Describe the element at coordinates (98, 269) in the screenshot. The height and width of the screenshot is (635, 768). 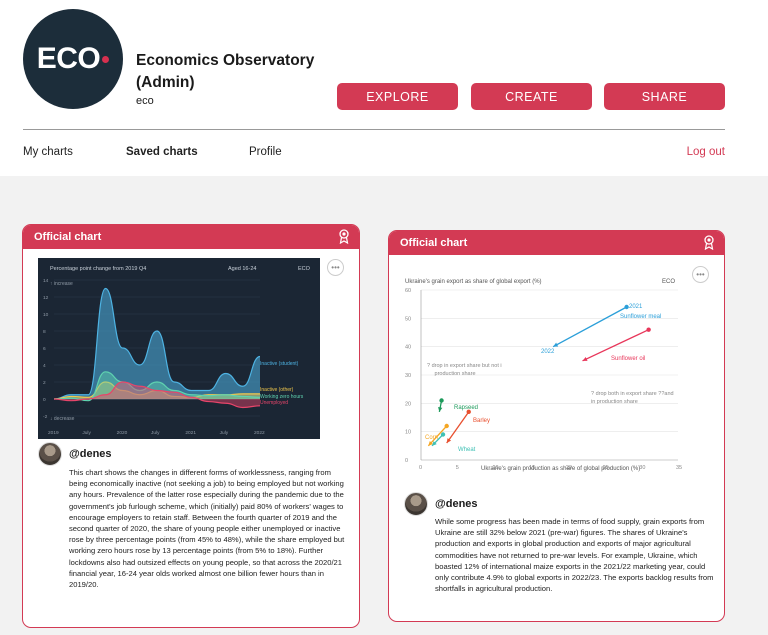
I see `chart-title: Percentage point change from 2019 Q4` at that location.